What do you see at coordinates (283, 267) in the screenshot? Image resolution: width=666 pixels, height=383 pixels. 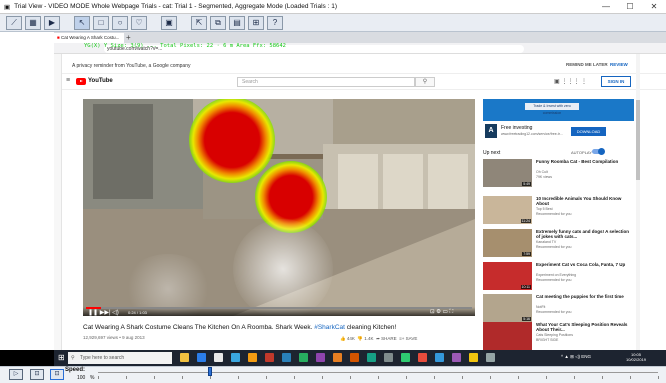 I see `heatmap-glow` at bounding box center [283, 267].